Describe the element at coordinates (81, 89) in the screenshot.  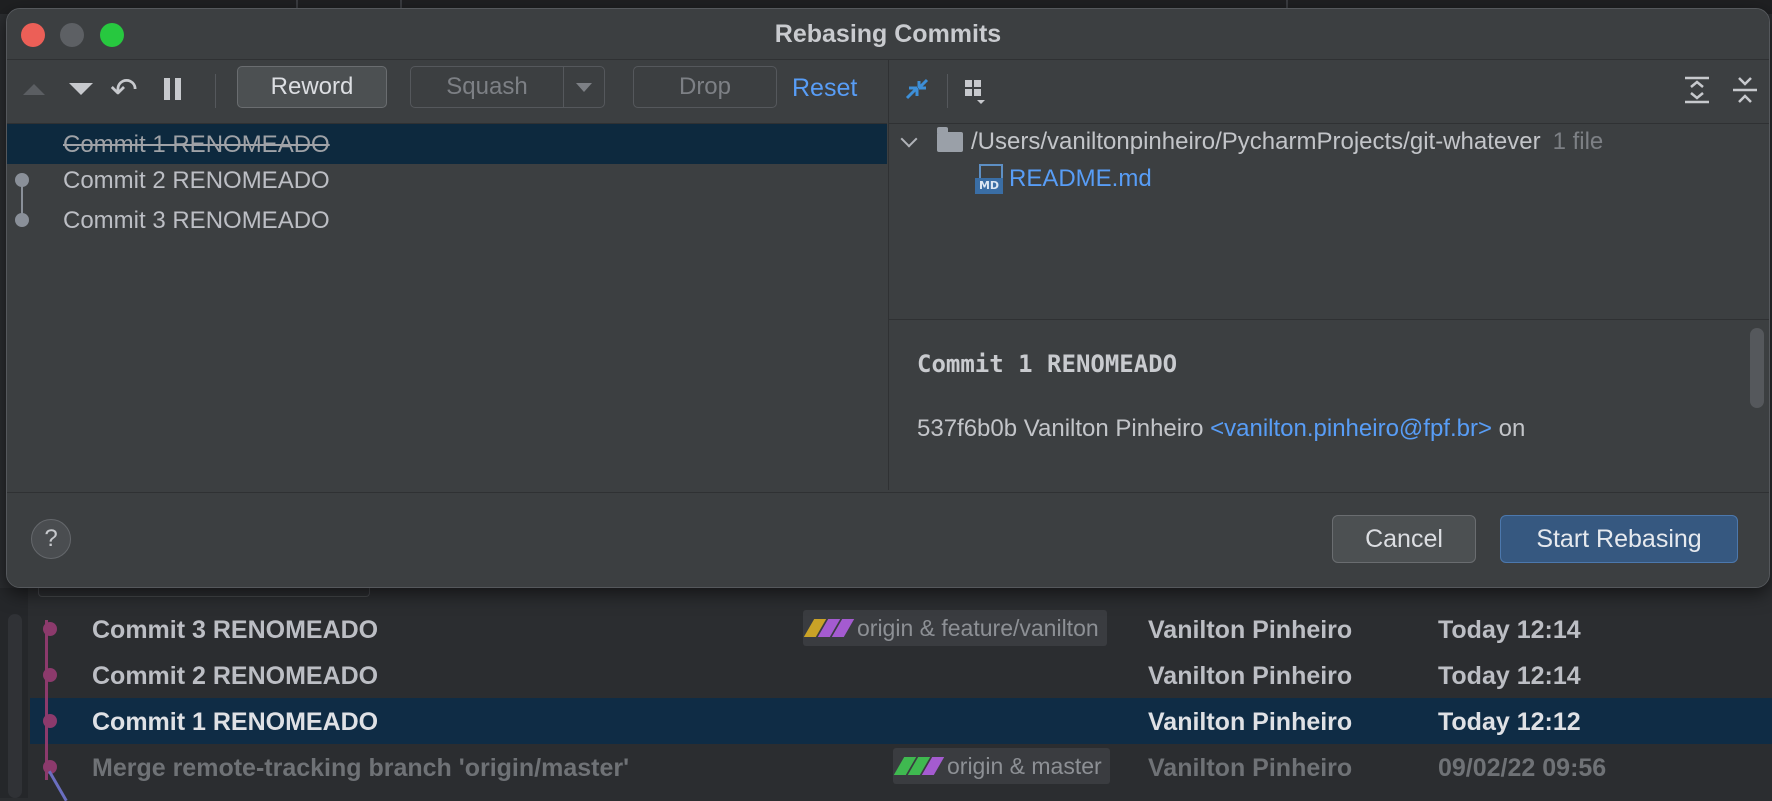
I see `move-down-icon` at that location.